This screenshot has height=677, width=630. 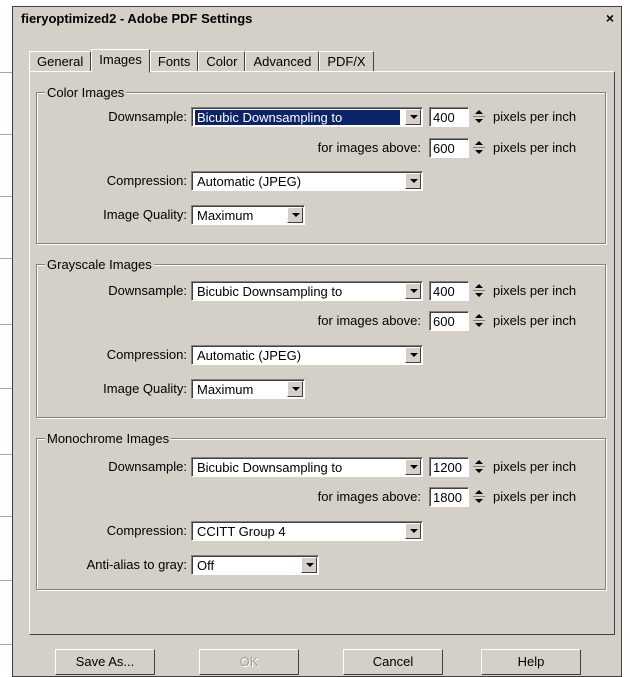 What do you see at coordinates (145, 214) in the screenshot?
I see `color-quality-label: Image Quality:` at bounding box center [145, 214].